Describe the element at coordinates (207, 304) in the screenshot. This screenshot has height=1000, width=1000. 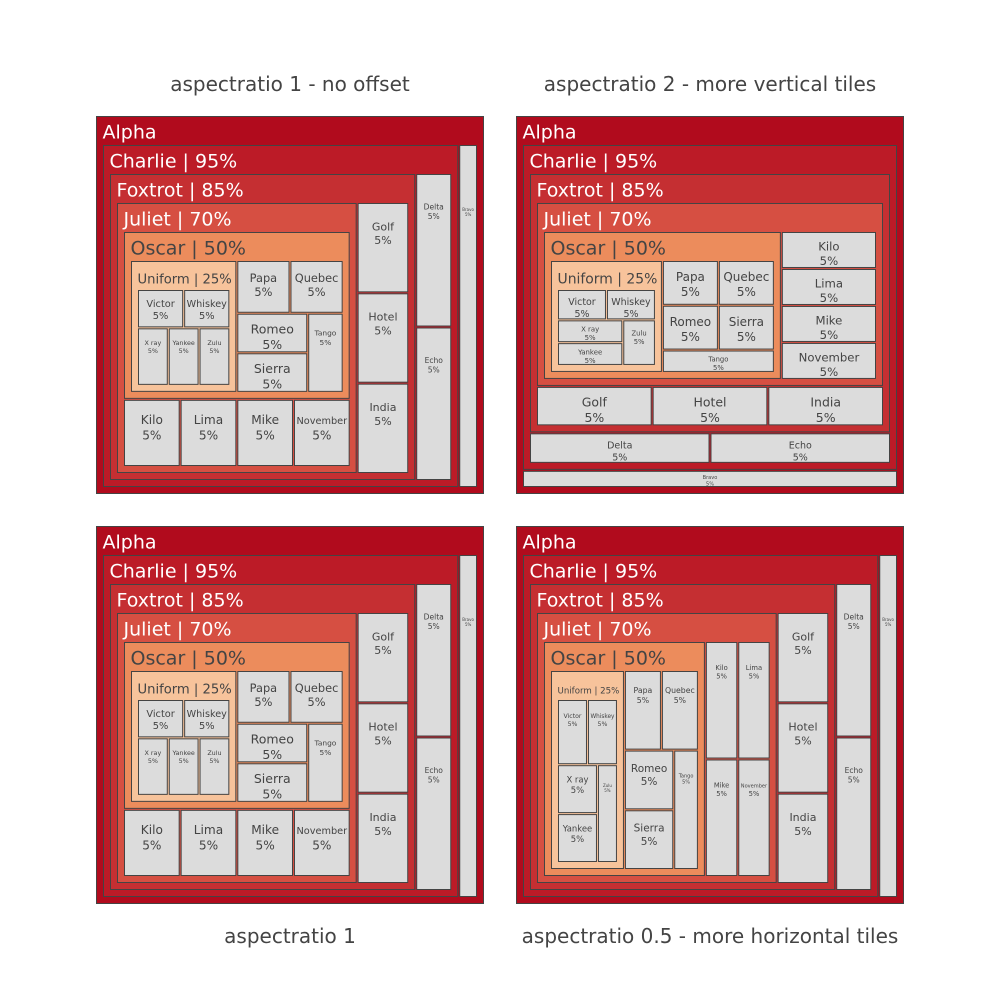
I see `tile-label-whiskey: Whiskey` at that location.